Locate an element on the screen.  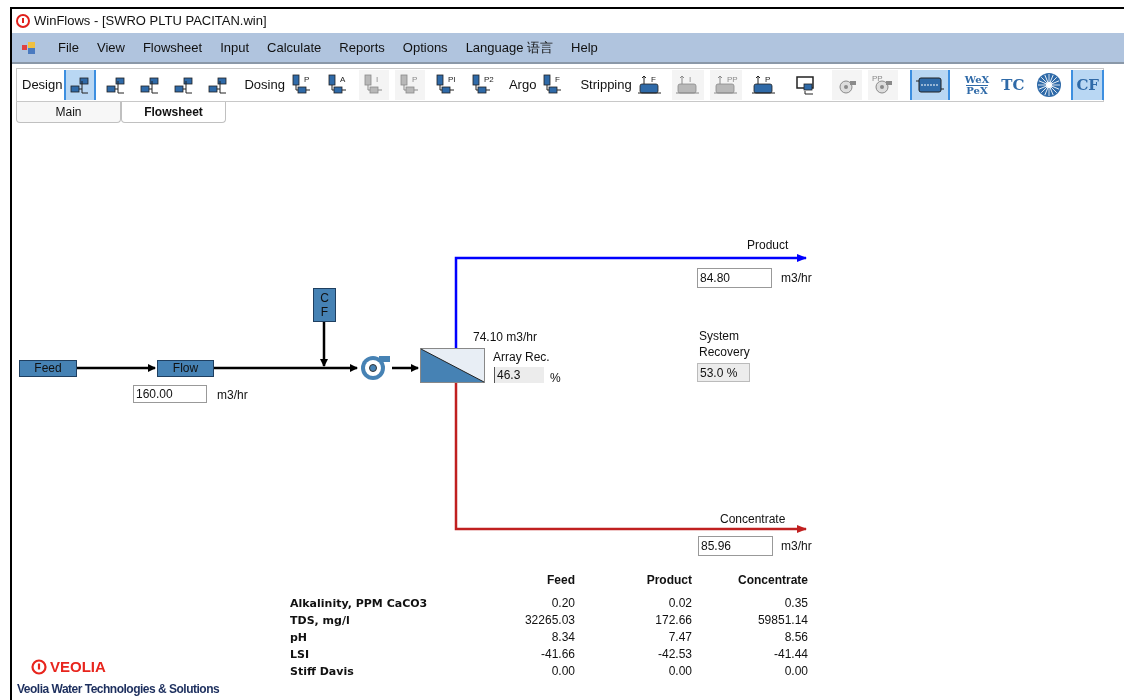
column-header: Concentrate is located at coordinates (772, 580).